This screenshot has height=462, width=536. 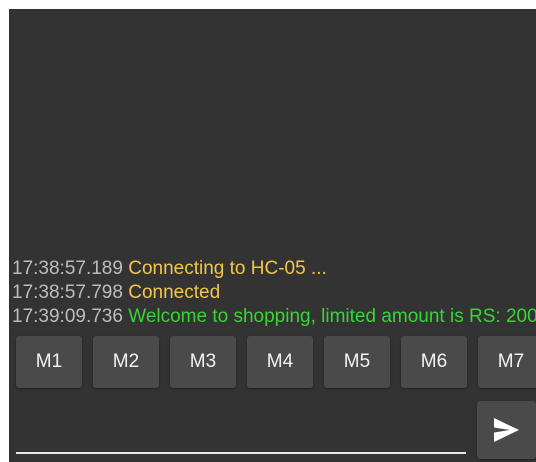 I want to click on log-timestamp: 17:39:09.736, so click(x=67, y=316).